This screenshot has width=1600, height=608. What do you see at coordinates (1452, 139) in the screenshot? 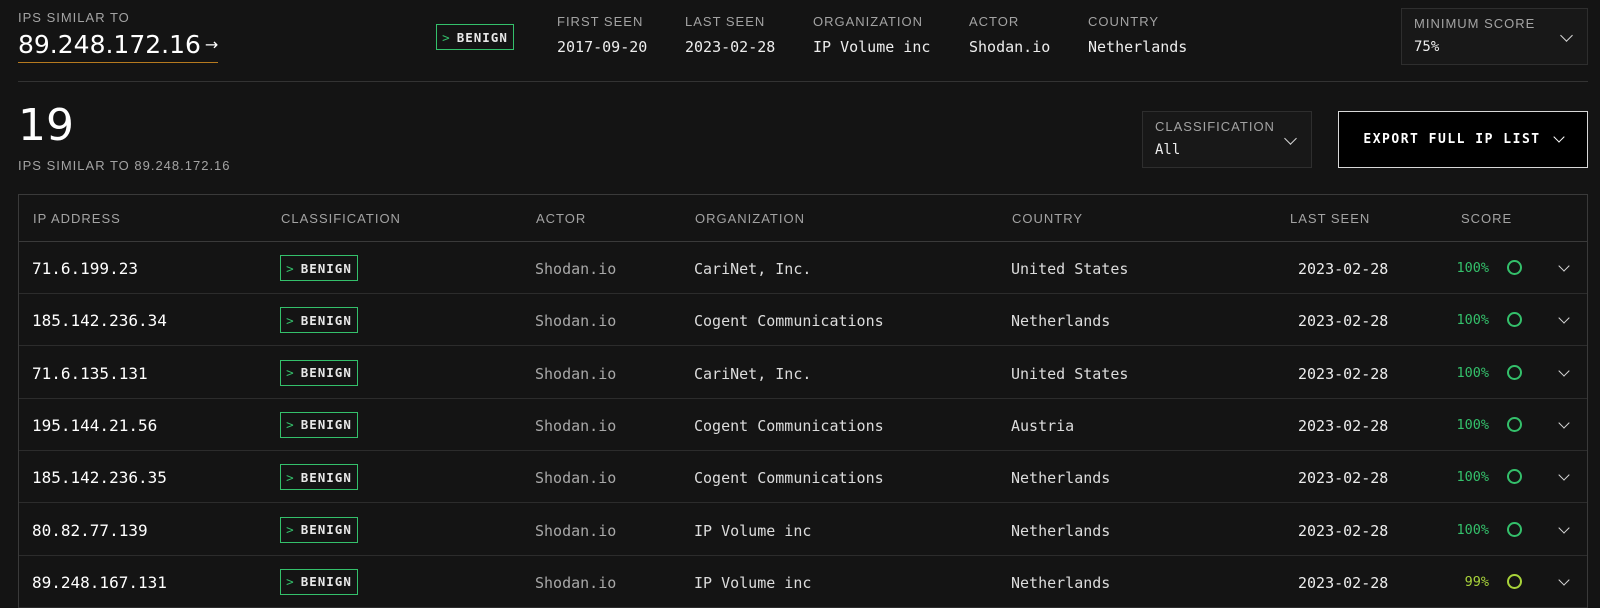
I see `export-label: EXPORT FULL IP LIST` at bounding box center [1452, 139].